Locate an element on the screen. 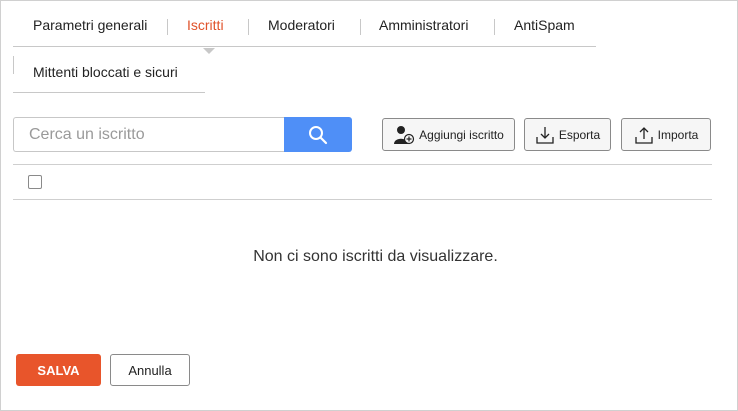 The width and height of the screenshot is (738, 411). select-all-checkbox is located at coordinates (35, 182).